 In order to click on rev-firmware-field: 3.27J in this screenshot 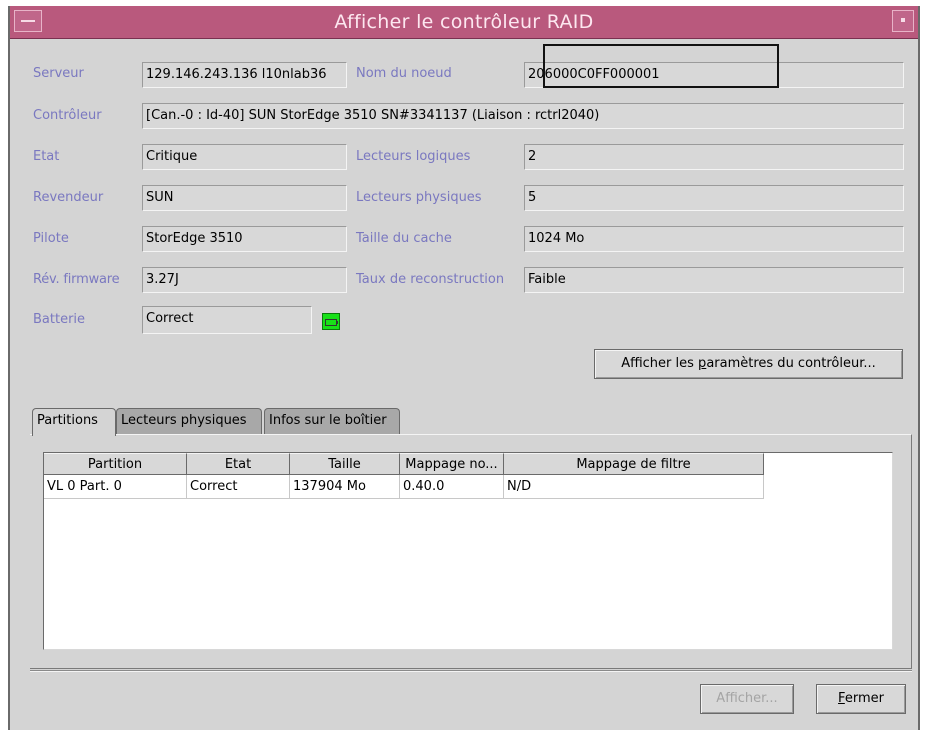, I will do `click(244, 280)`.